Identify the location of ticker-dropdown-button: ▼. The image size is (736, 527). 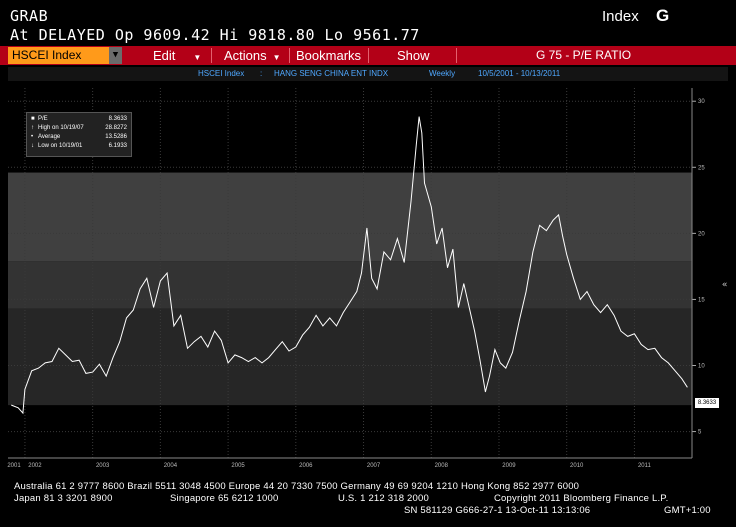
(115, 55).